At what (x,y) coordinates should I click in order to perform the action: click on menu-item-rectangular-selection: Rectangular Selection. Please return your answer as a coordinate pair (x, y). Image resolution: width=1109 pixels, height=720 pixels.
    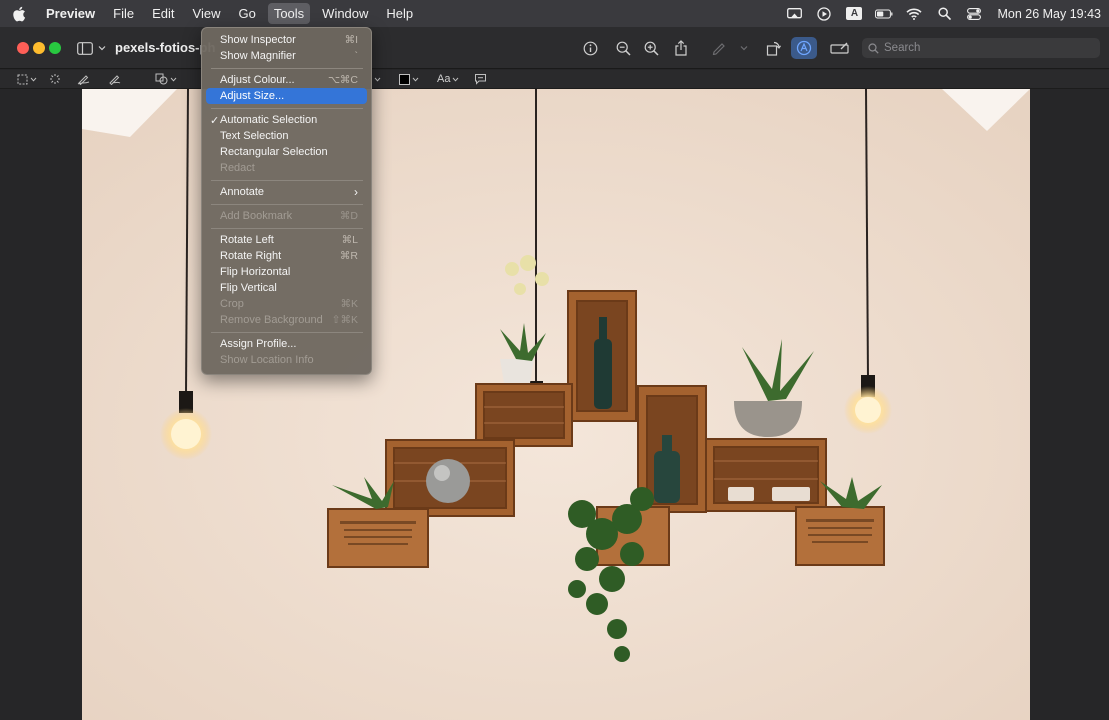
    Looking at the image, I should click on (286, 152).